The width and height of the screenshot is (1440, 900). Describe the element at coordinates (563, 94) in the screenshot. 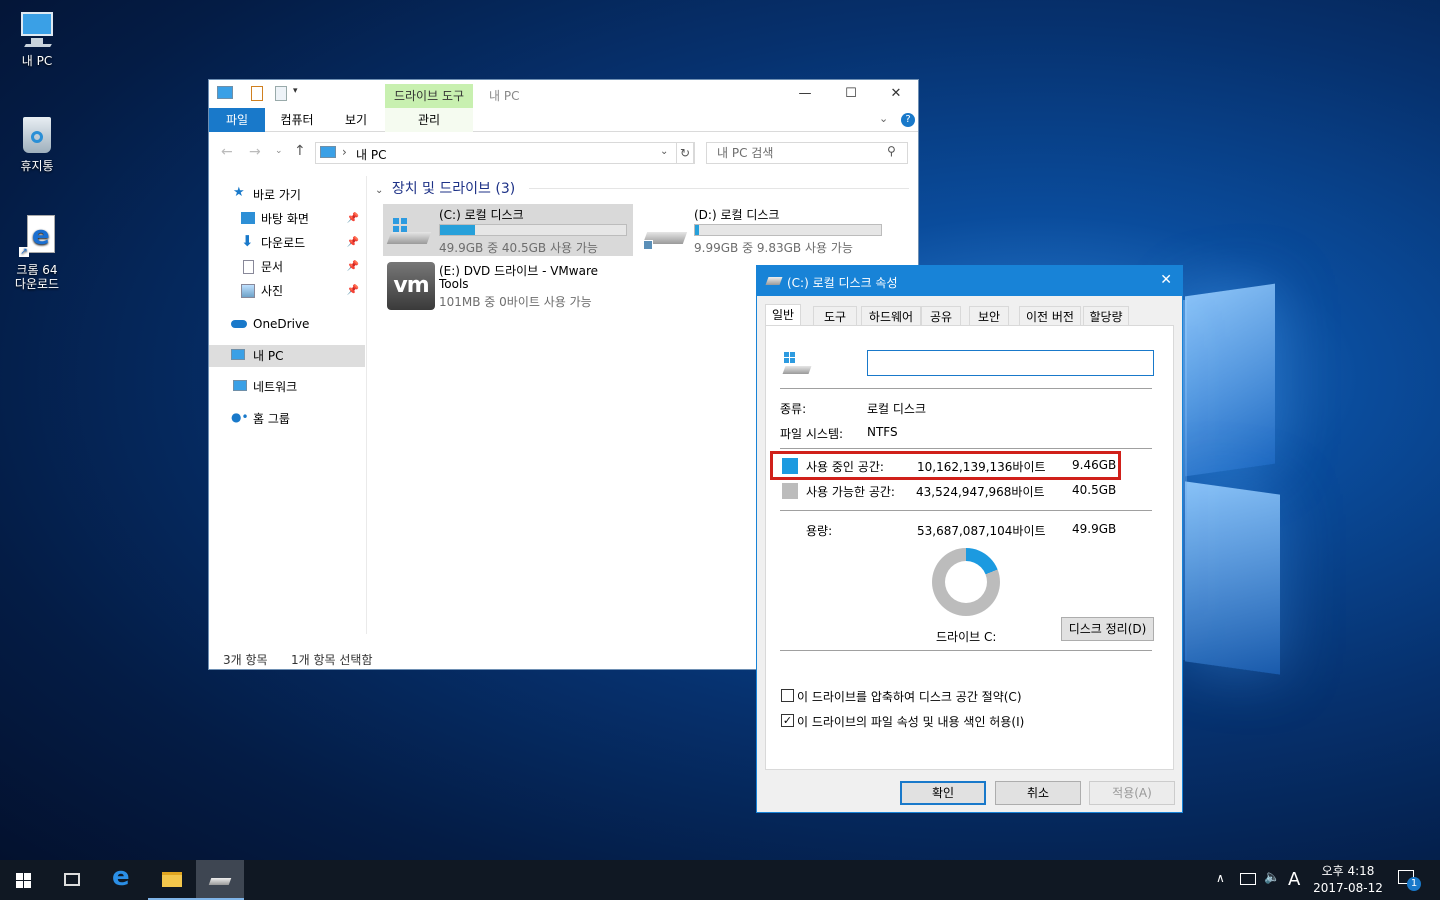

I see `explorer-titlebar: ▾ 드라이브 도구 내 PC — ☐ ✕` at that location.